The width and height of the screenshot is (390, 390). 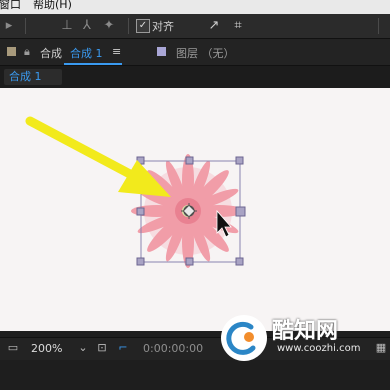 I want to click on snap-arrow-icon: ↗, so click(x=214, y=26).